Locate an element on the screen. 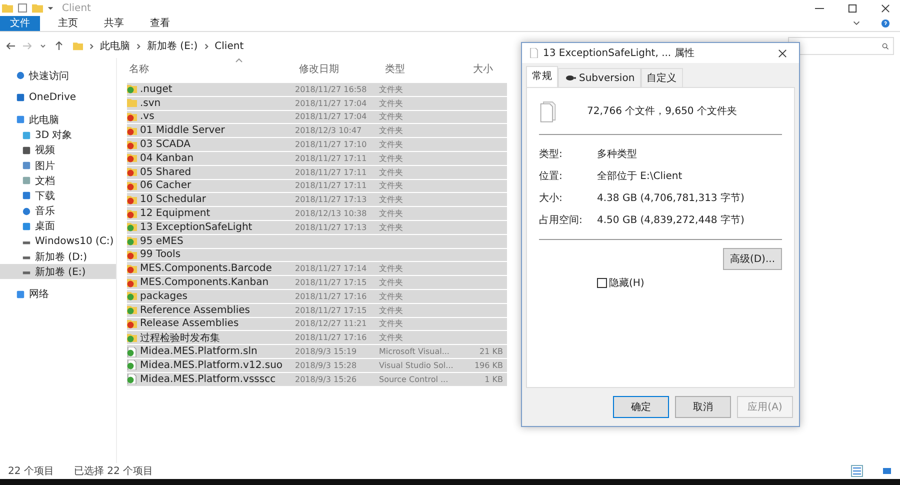  save-icon is located at coordinates (22, 8).